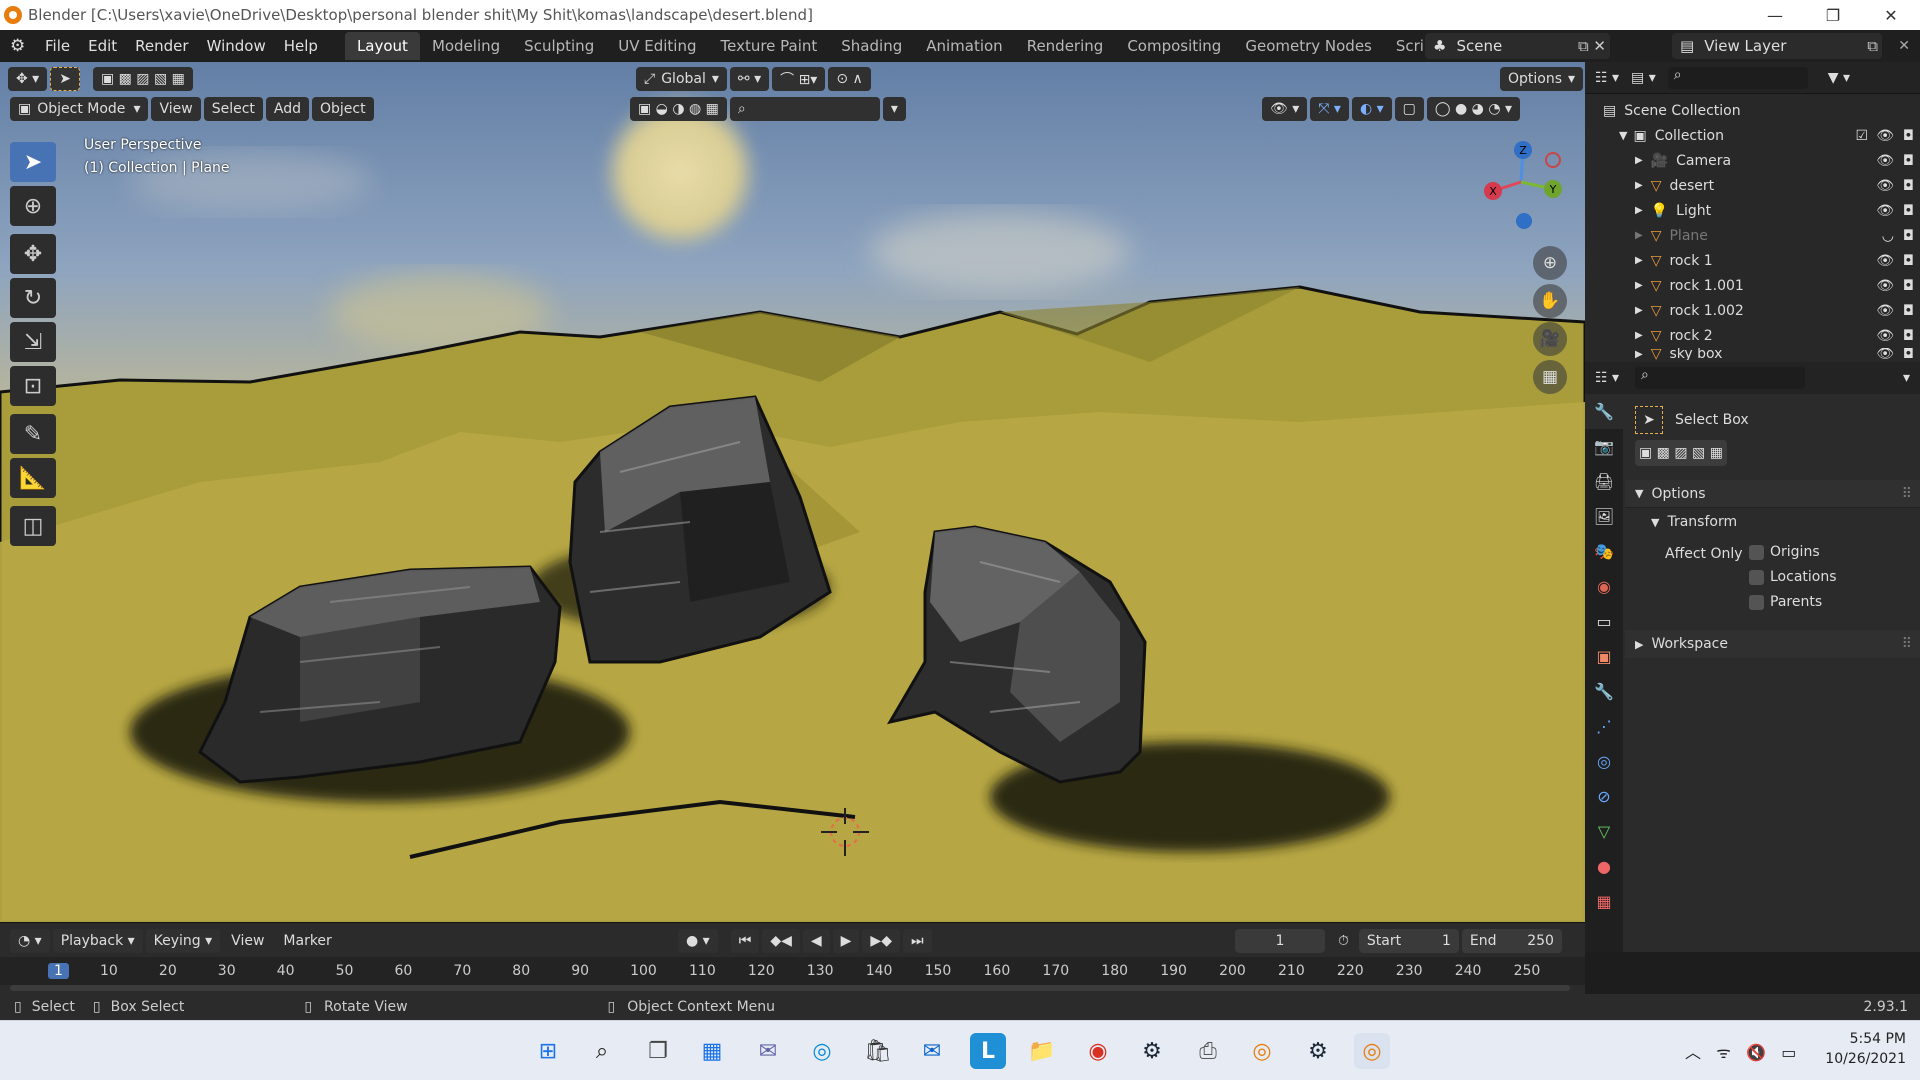 Image resolution: width=1920 pixels, height=1080 pixels. What do you see at coordinates (1604, 796) in the screenshot?
I see `constraints-tab-icon: ⊘` at bounding box center [1604, 796].